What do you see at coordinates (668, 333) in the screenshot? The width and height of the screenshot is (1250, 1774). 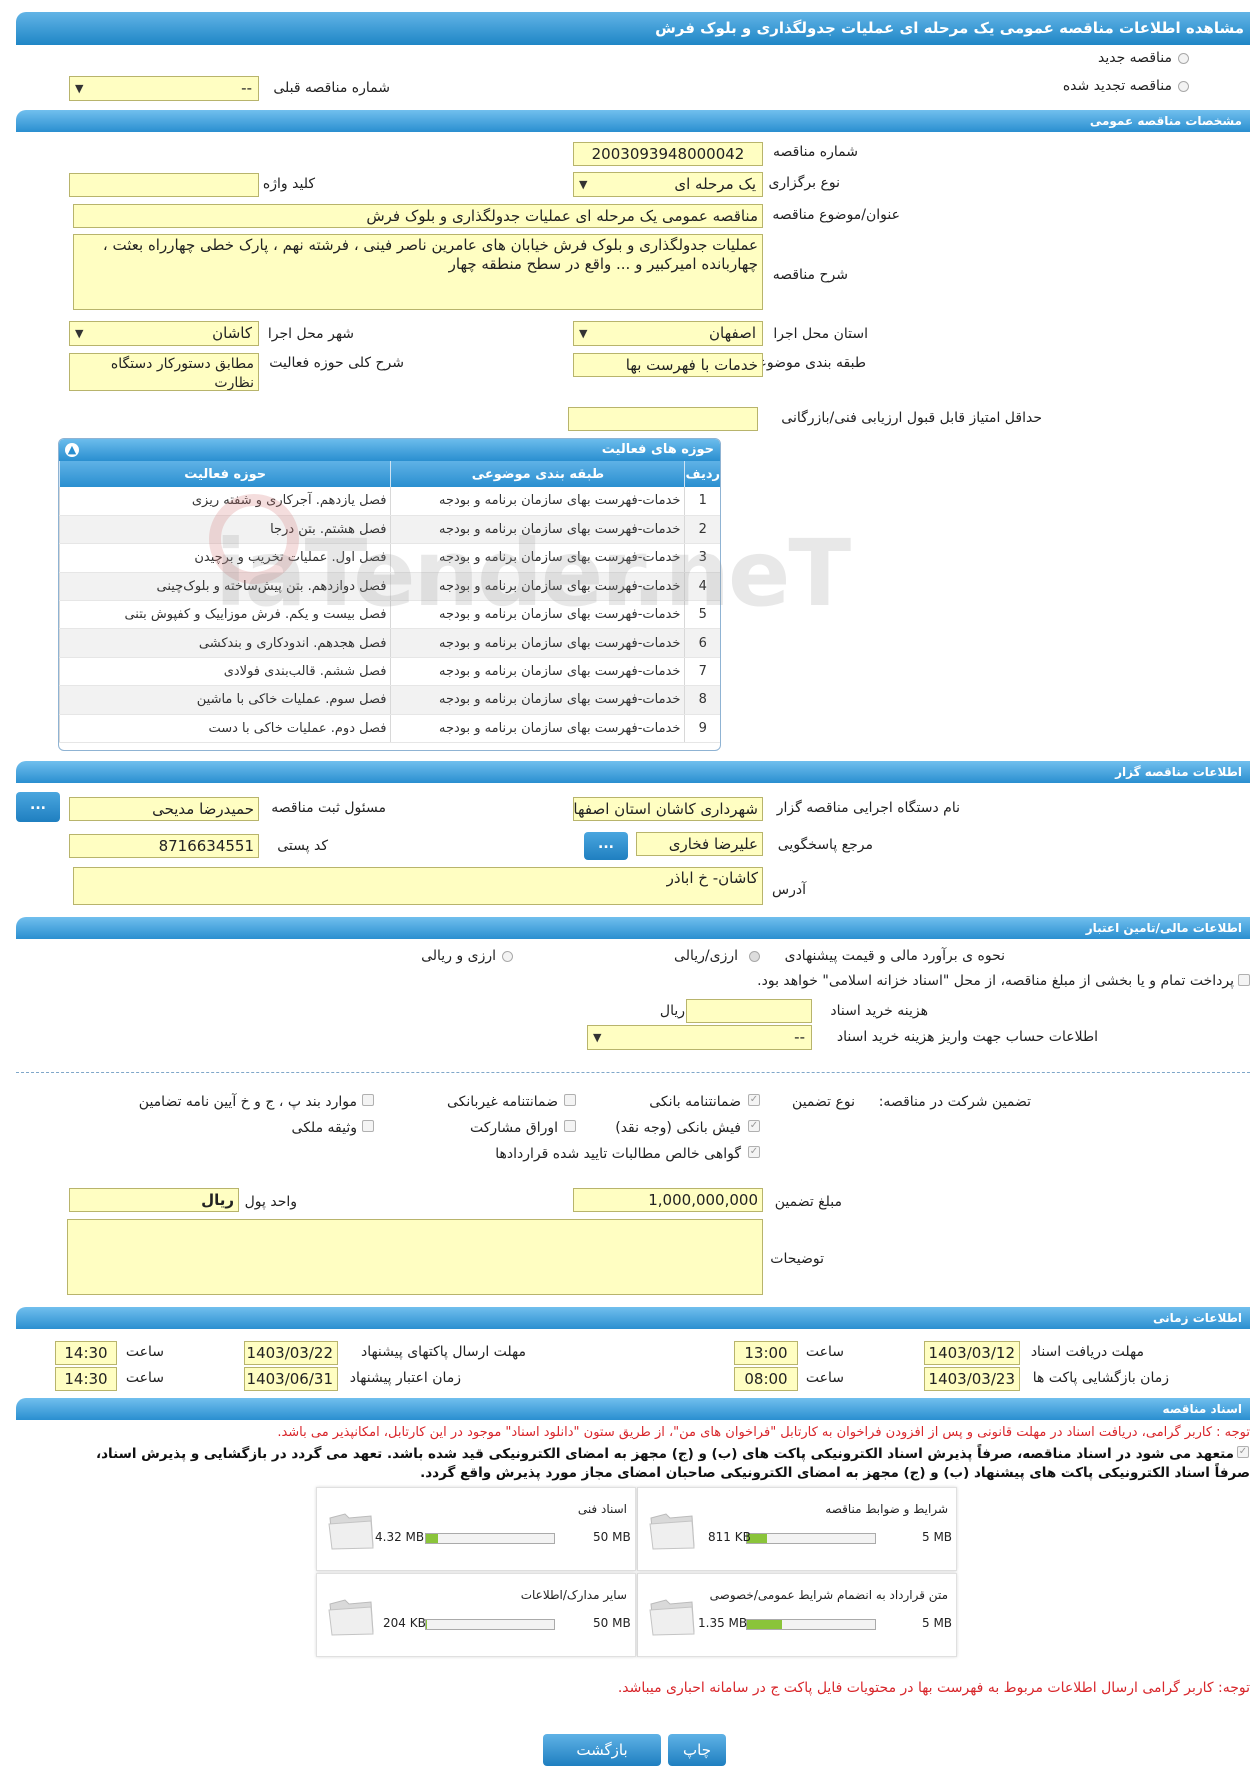 I see `province-select: اصفهان ▼` at bounding box center [668, 333].